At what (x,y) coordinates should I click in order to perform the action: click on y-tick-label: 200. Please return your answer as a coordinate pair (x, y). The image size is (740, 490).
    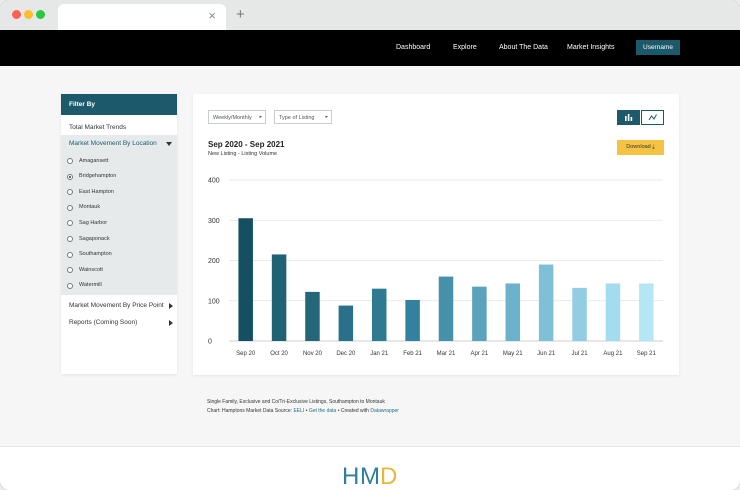
    Looking at the image, I should click on (214, 261).